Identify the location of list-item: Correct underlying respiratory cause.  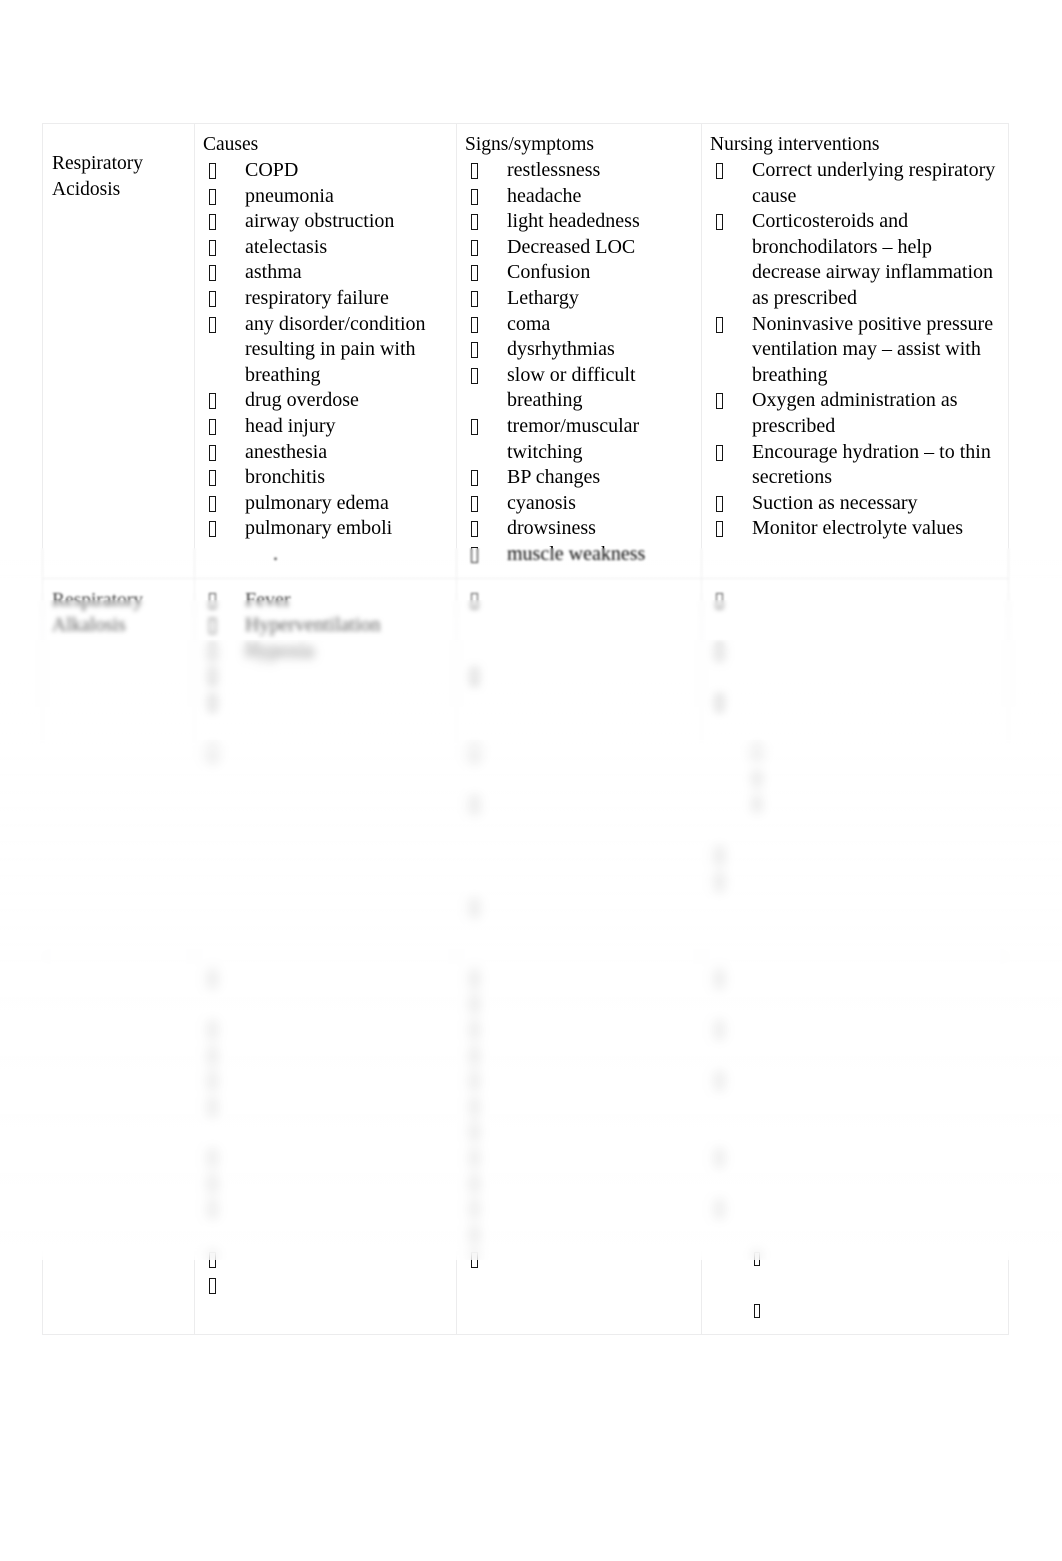
(855, 183).